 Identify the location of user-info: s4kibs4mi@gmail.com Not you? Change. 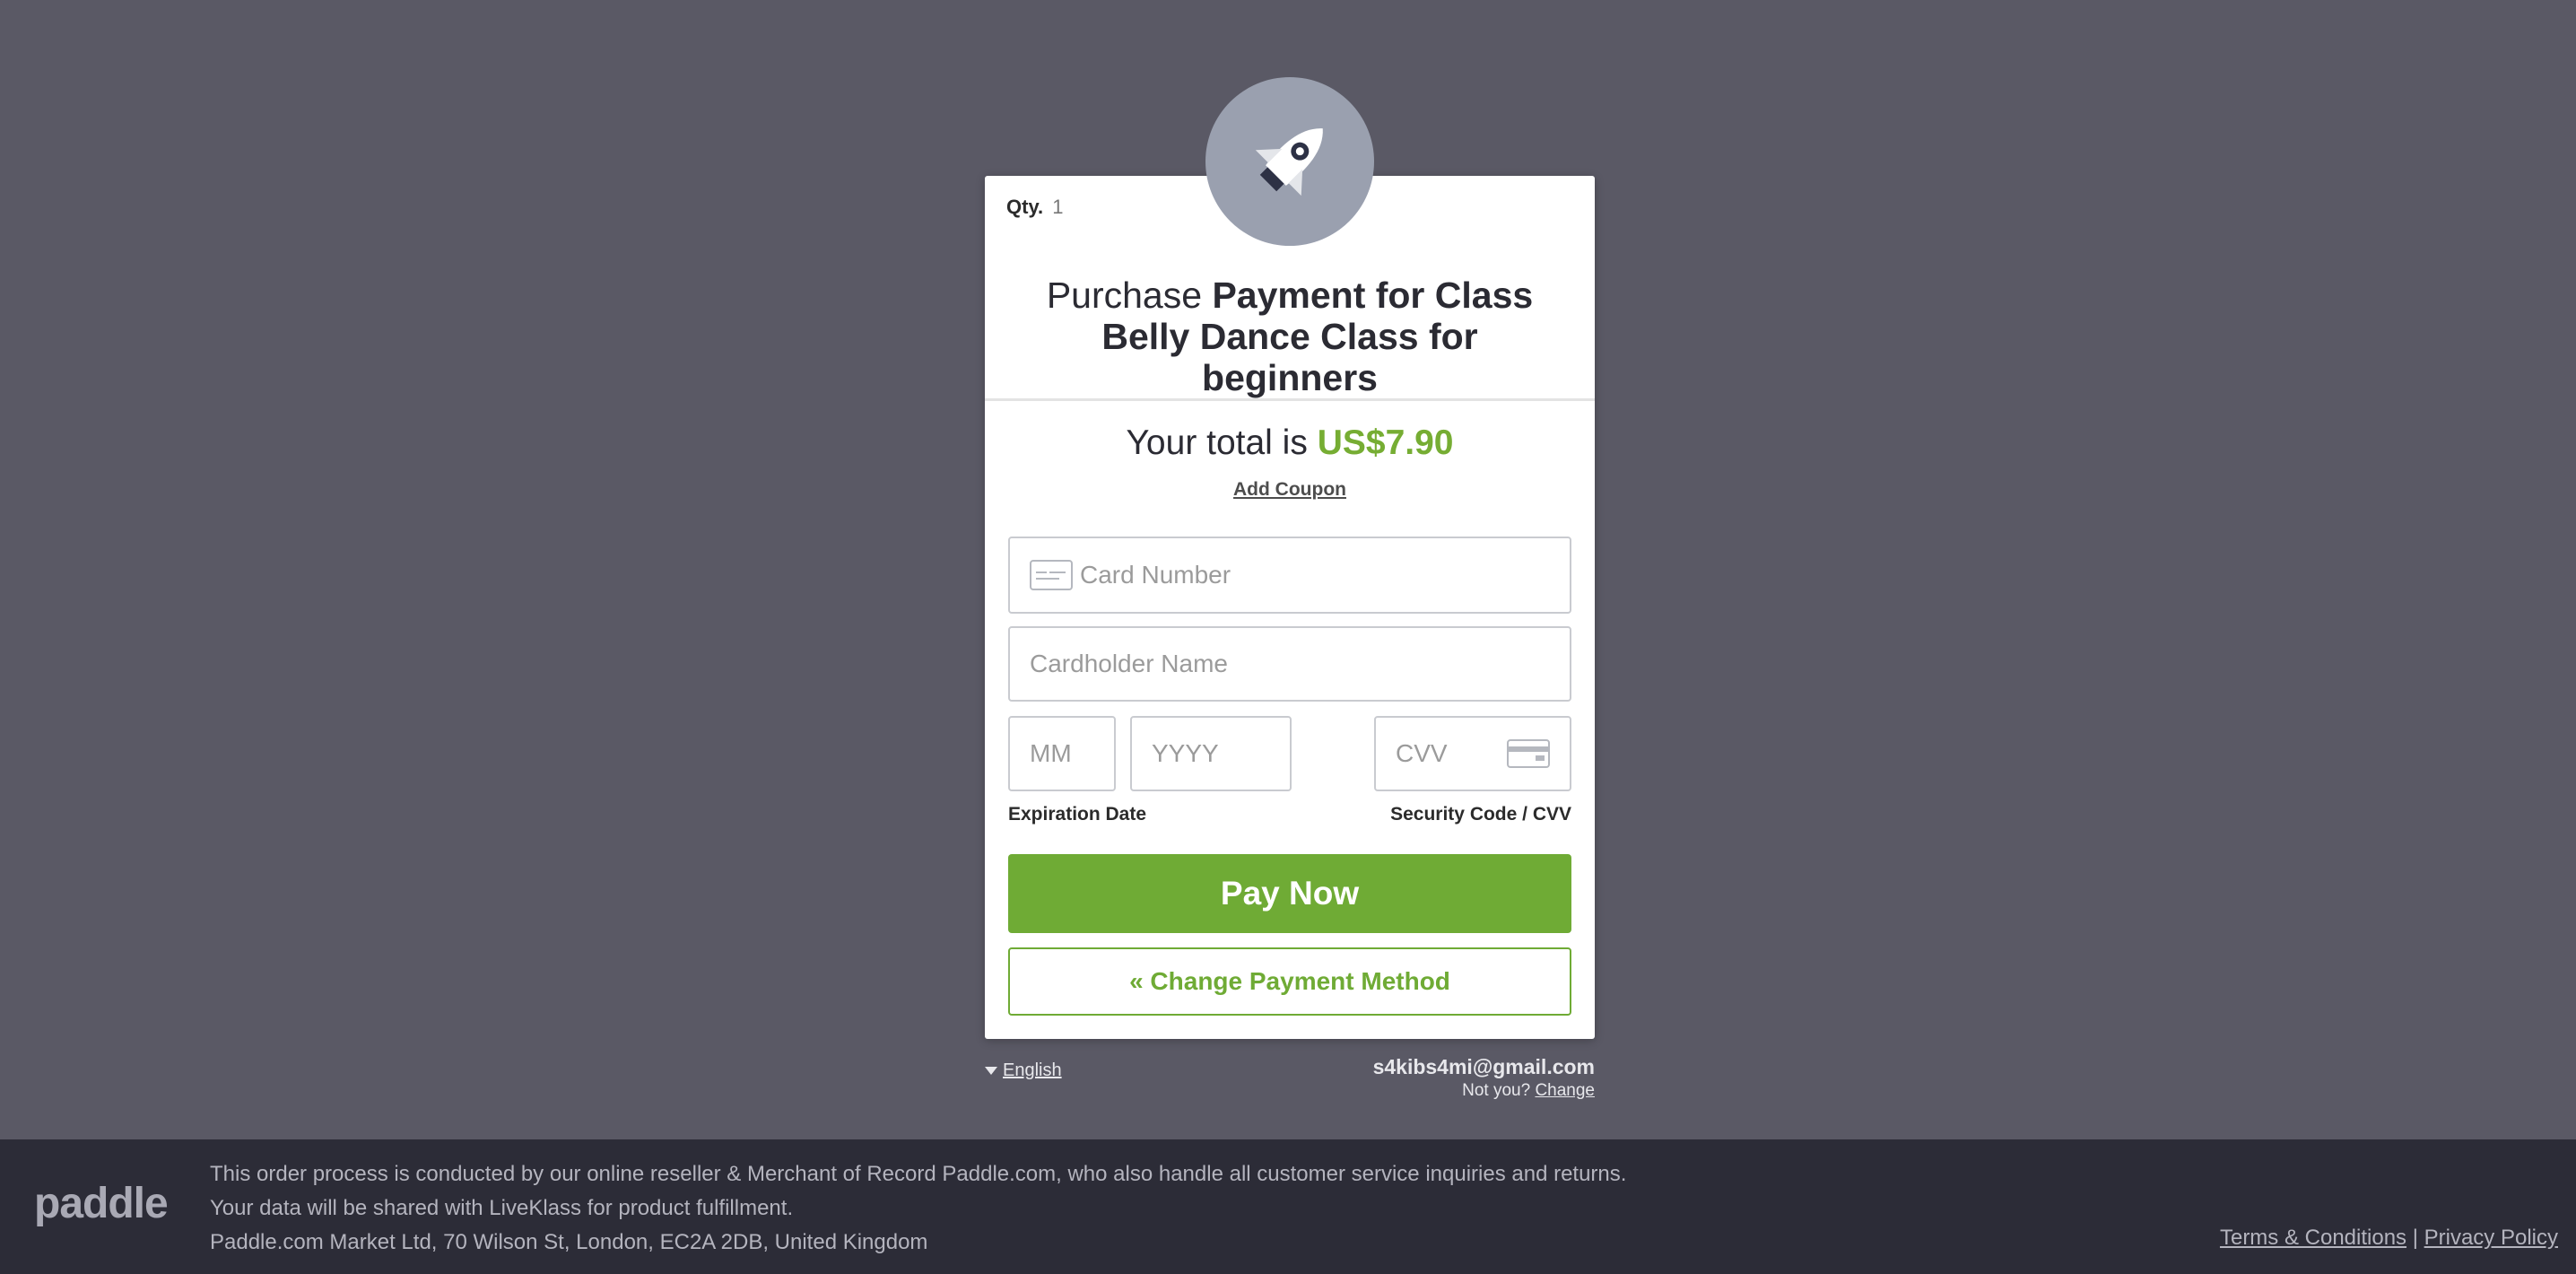
(1484, 1078).